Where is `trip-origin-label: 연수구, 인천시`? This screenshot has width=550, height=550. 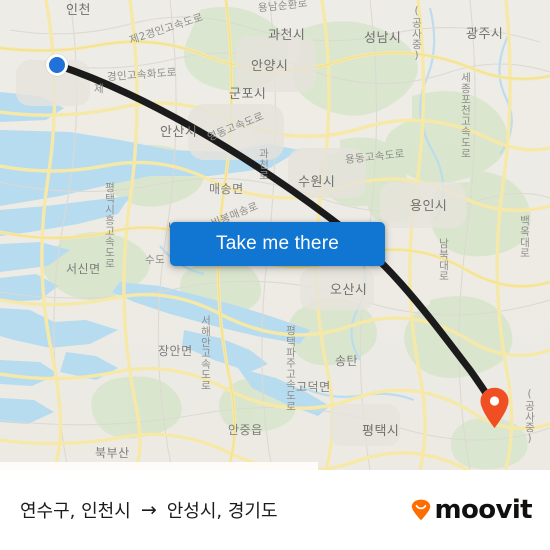
trip-origin-label: 연수구, 인천시 is located at coordinates (75, 511).